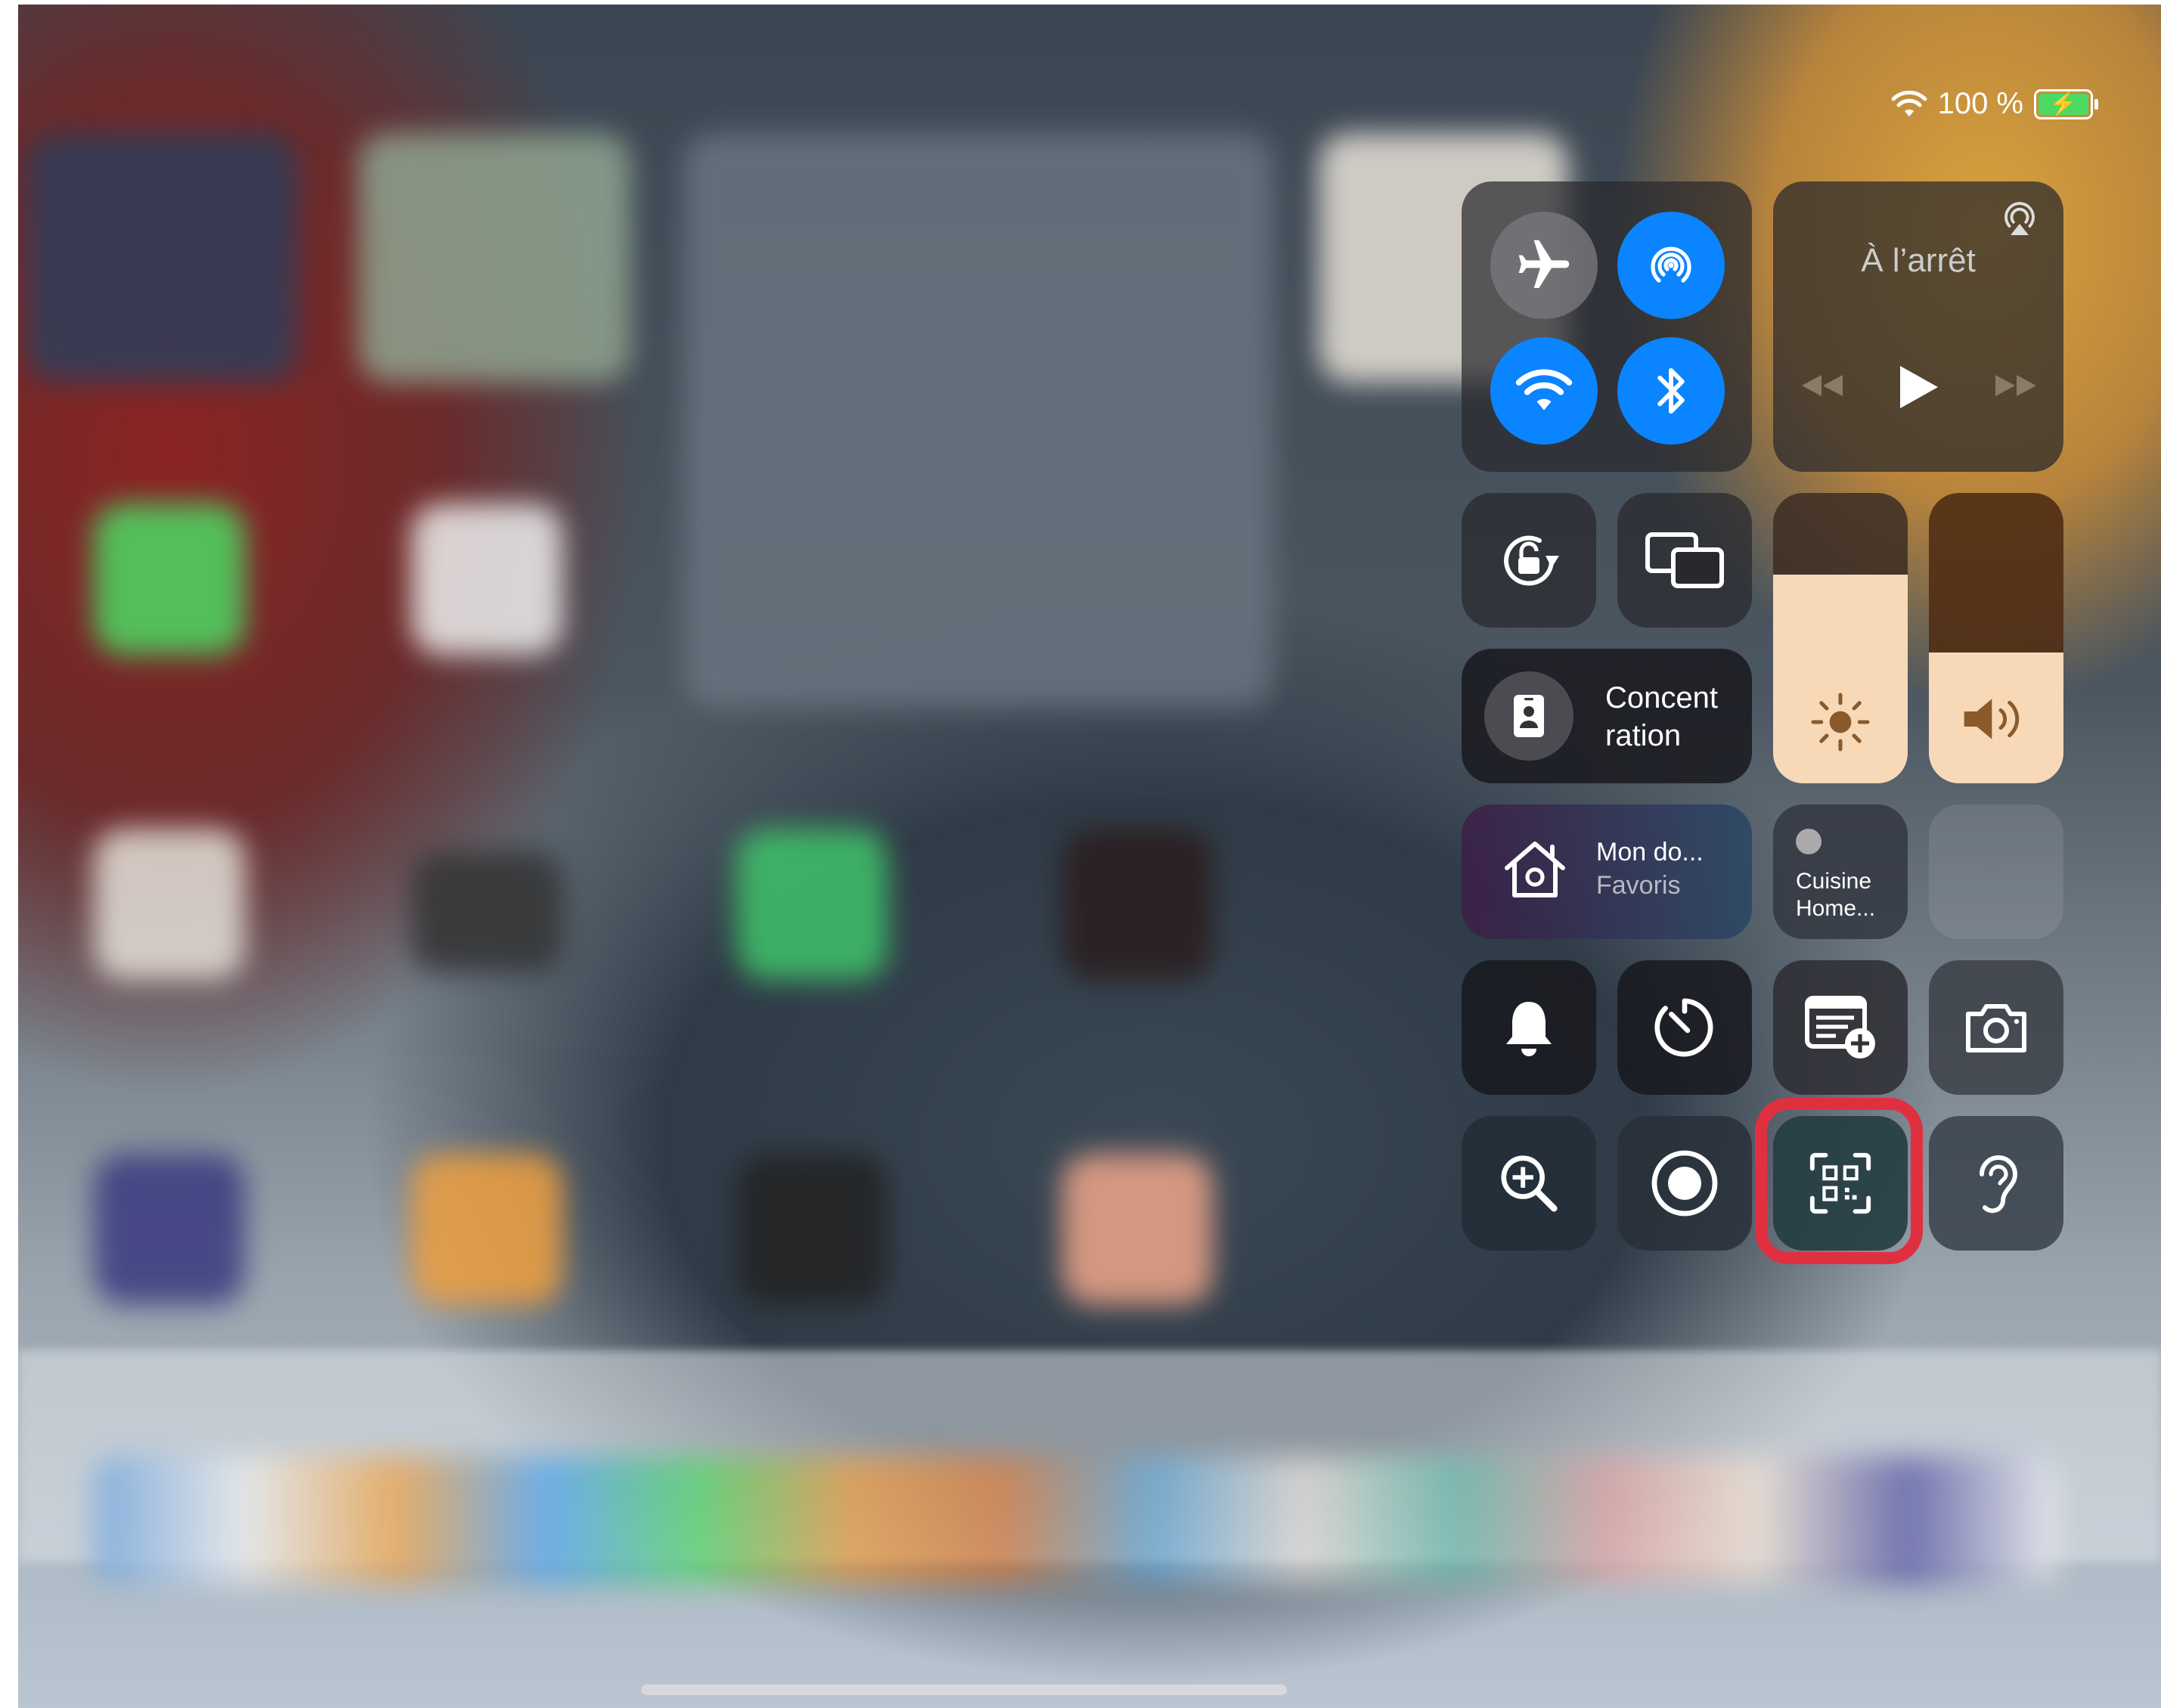  I want to click on screen-mirroring-icon, so click(1684, 560).